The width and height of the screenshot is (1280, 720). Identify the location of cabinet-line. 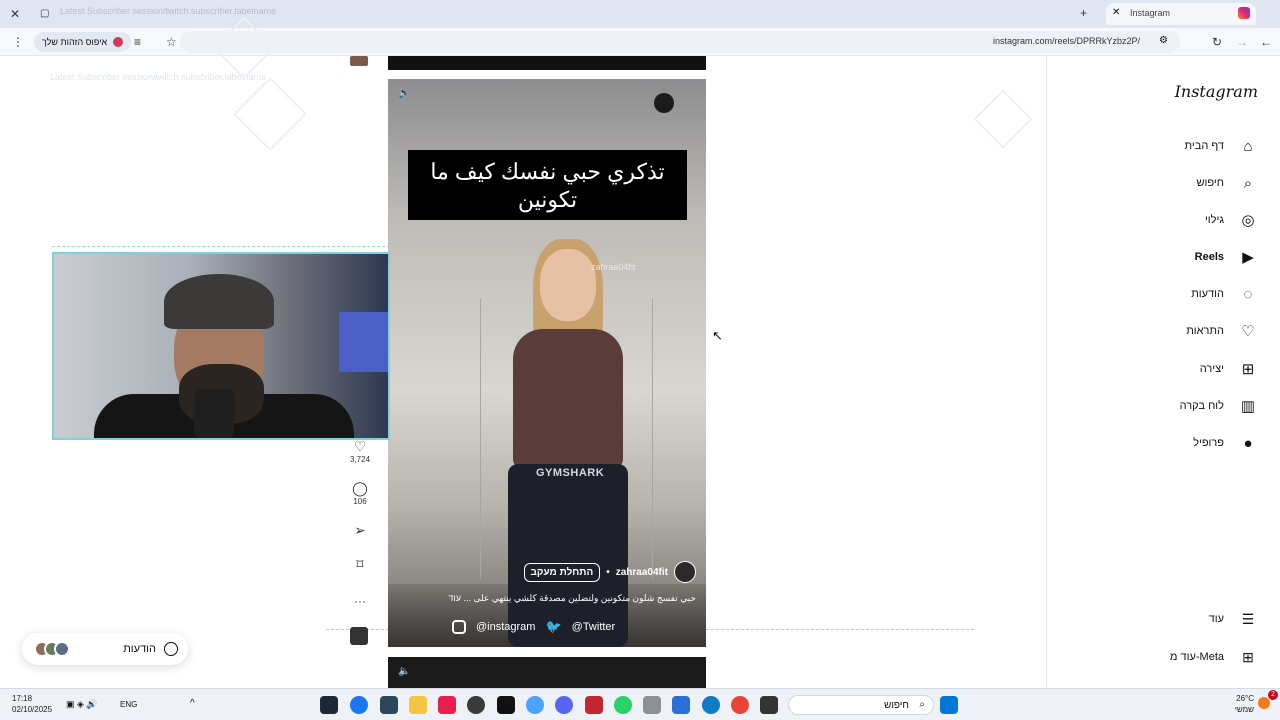
(480, 439).